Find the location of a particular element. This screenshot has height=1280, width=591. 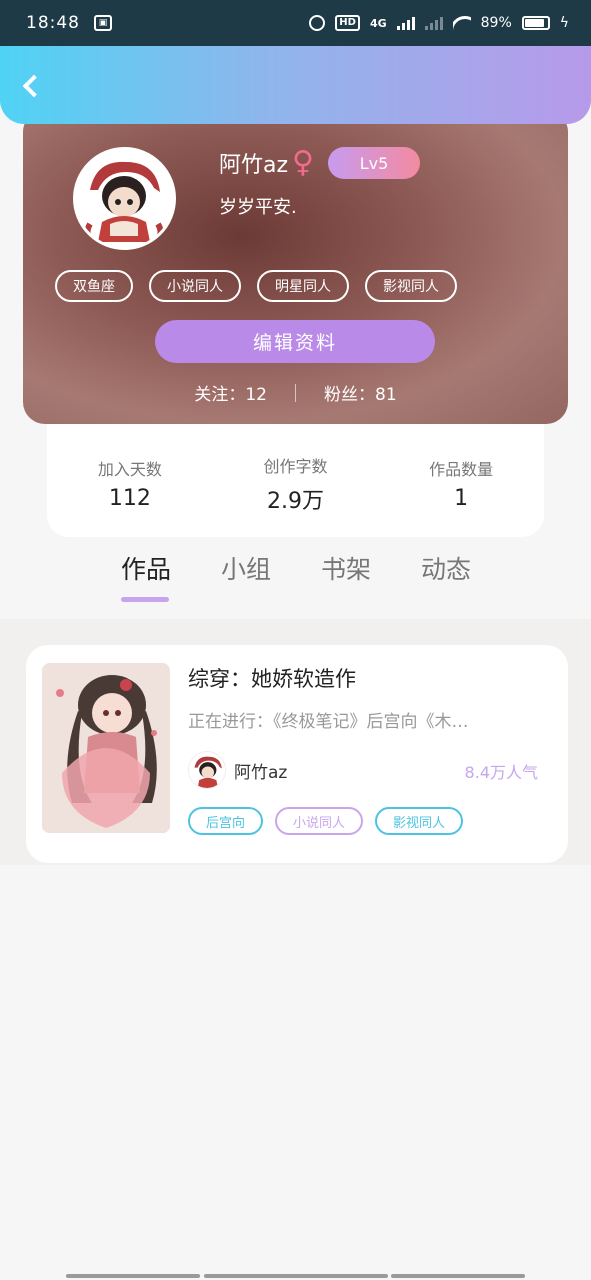

work-tag: 影视同人 is located at coordinates (419, 821).